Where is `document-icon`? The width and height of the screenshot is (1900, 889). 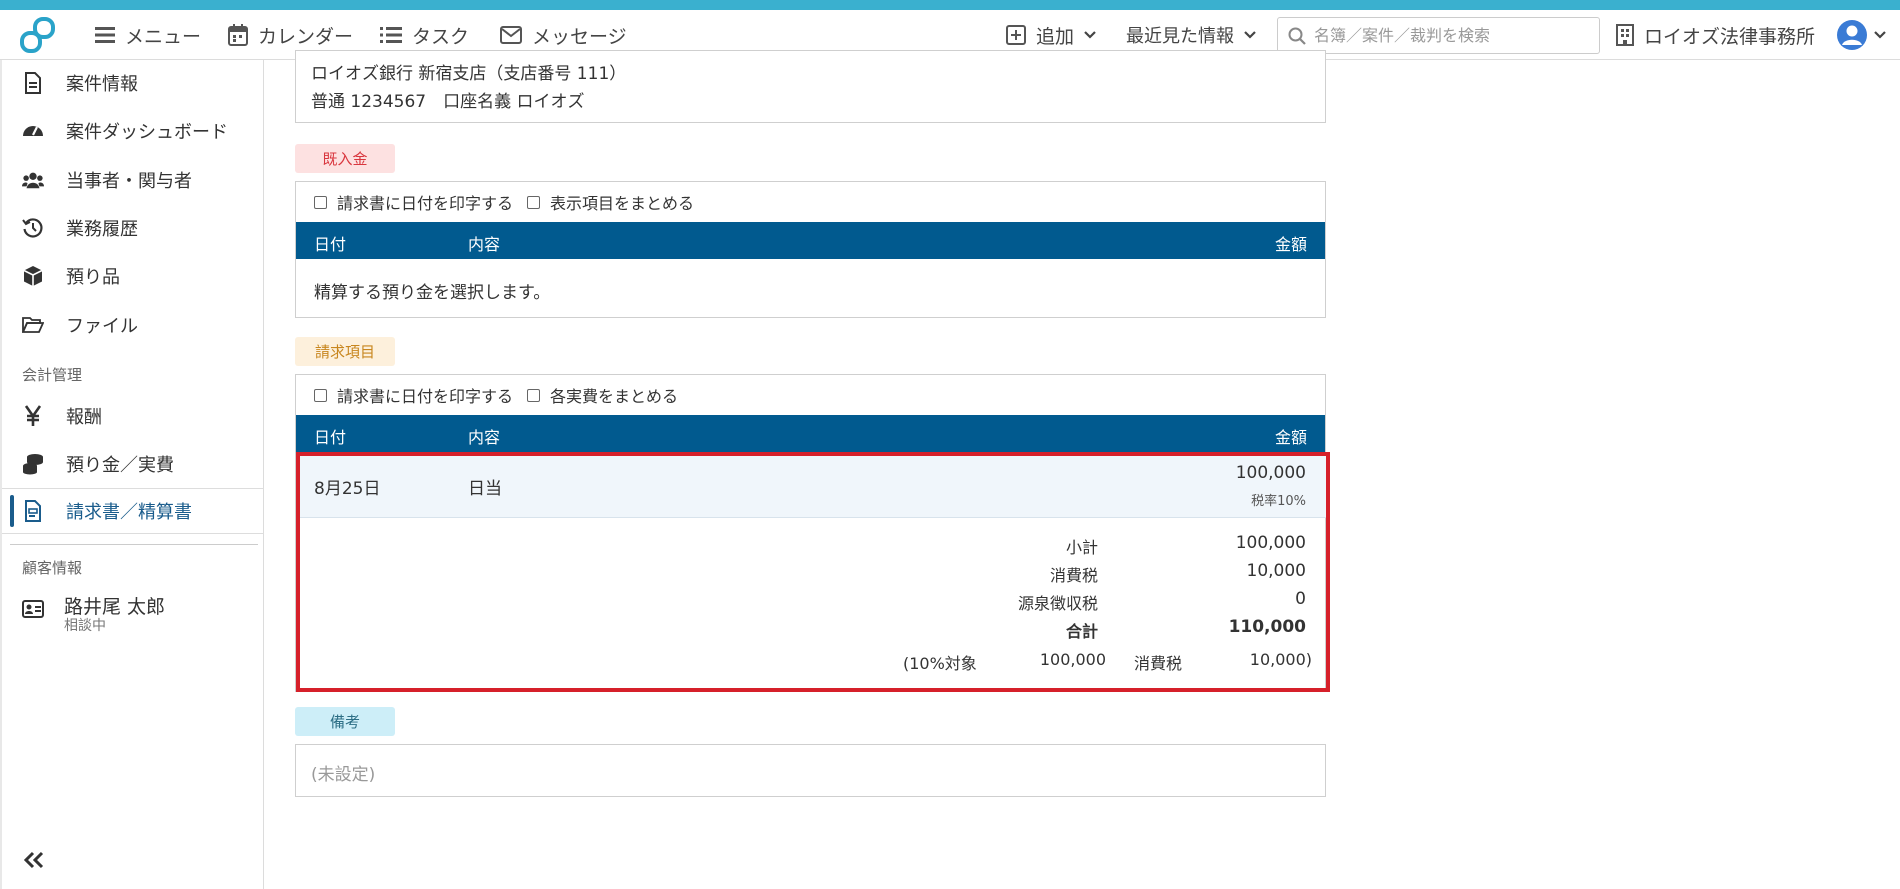 document-icon is located at coordinates (33, 83).